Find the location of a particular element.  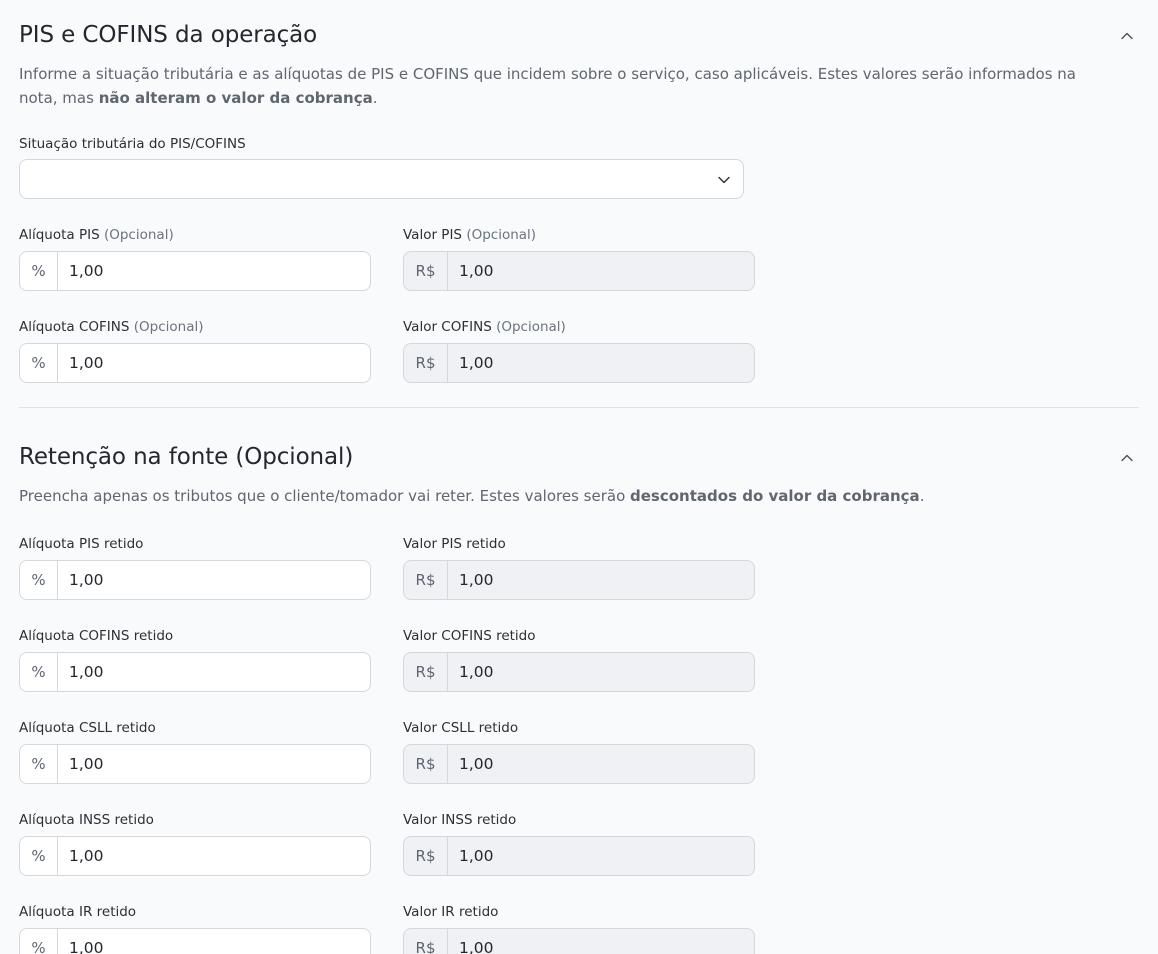

aliquota-ir-retido-input: % 1,00 is located at coordinates (195, 941).